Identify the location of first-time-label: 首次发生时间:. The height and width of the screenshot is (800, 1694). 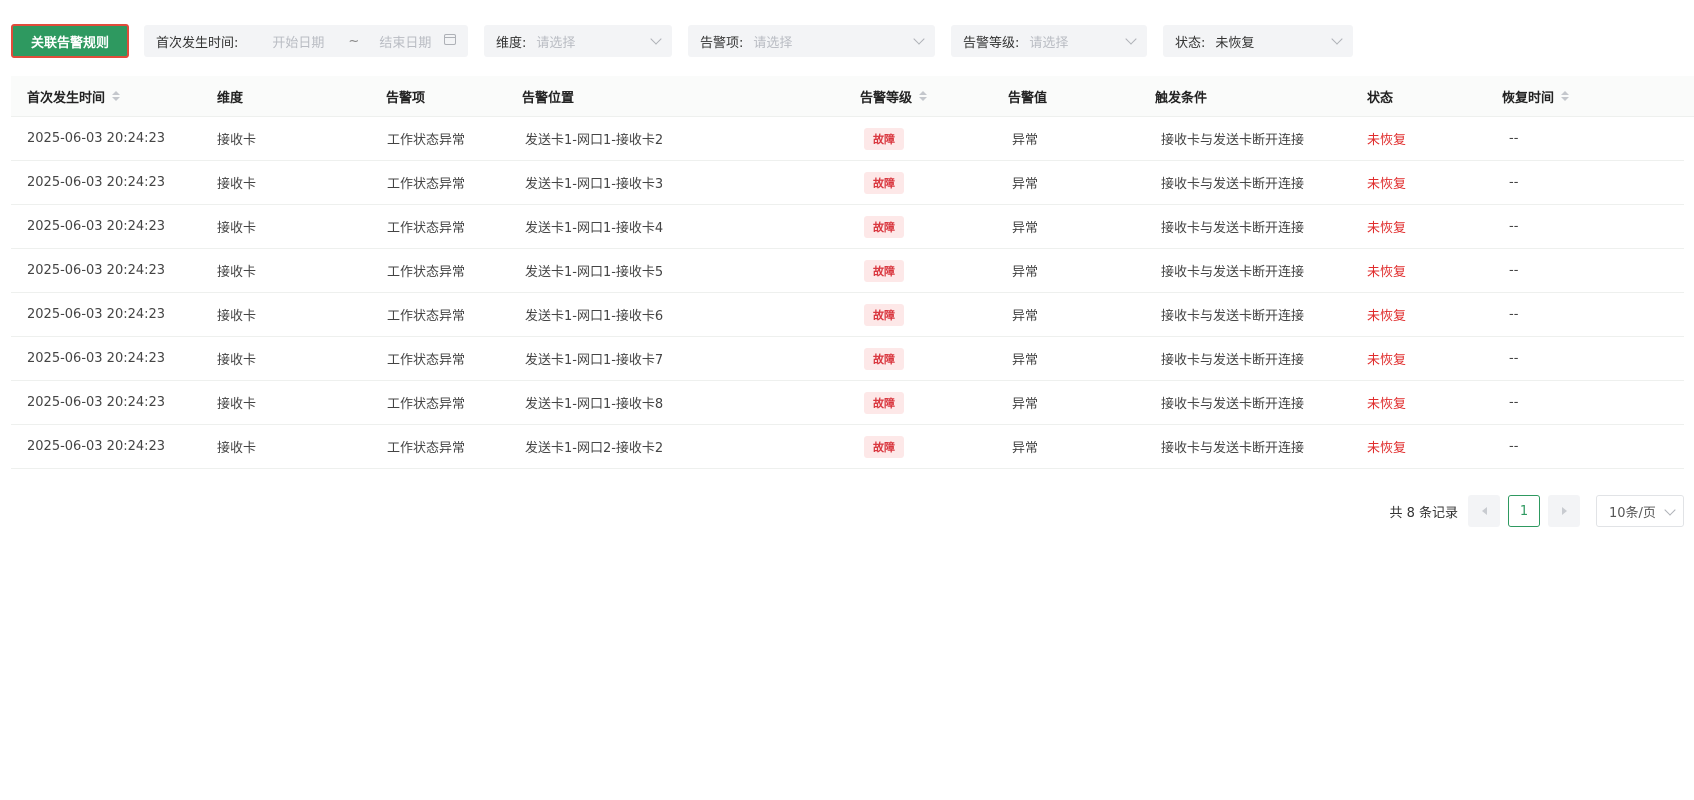
(197, 43).